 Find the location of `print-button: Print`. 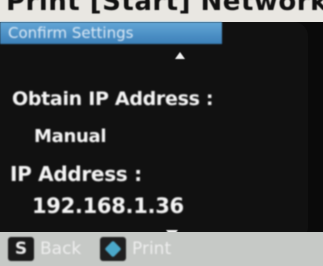

print-button: Print is located at coordinates (135, 249).